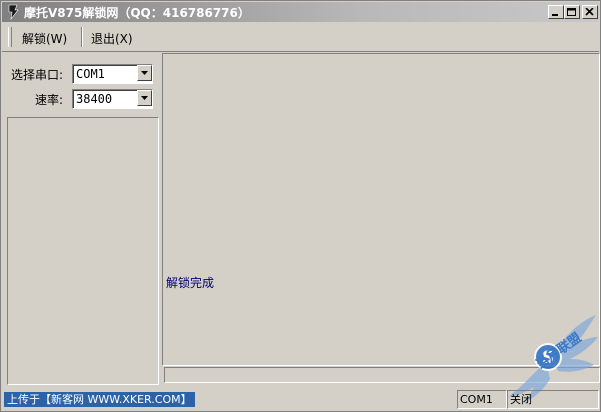 The width and height of the screenshot is (601, 412). What do you see at coordinates (300, 37) in the screenshot?
I see `menu-bar: 解锁(W) 退出(X)` at bounding box center [300, 37].